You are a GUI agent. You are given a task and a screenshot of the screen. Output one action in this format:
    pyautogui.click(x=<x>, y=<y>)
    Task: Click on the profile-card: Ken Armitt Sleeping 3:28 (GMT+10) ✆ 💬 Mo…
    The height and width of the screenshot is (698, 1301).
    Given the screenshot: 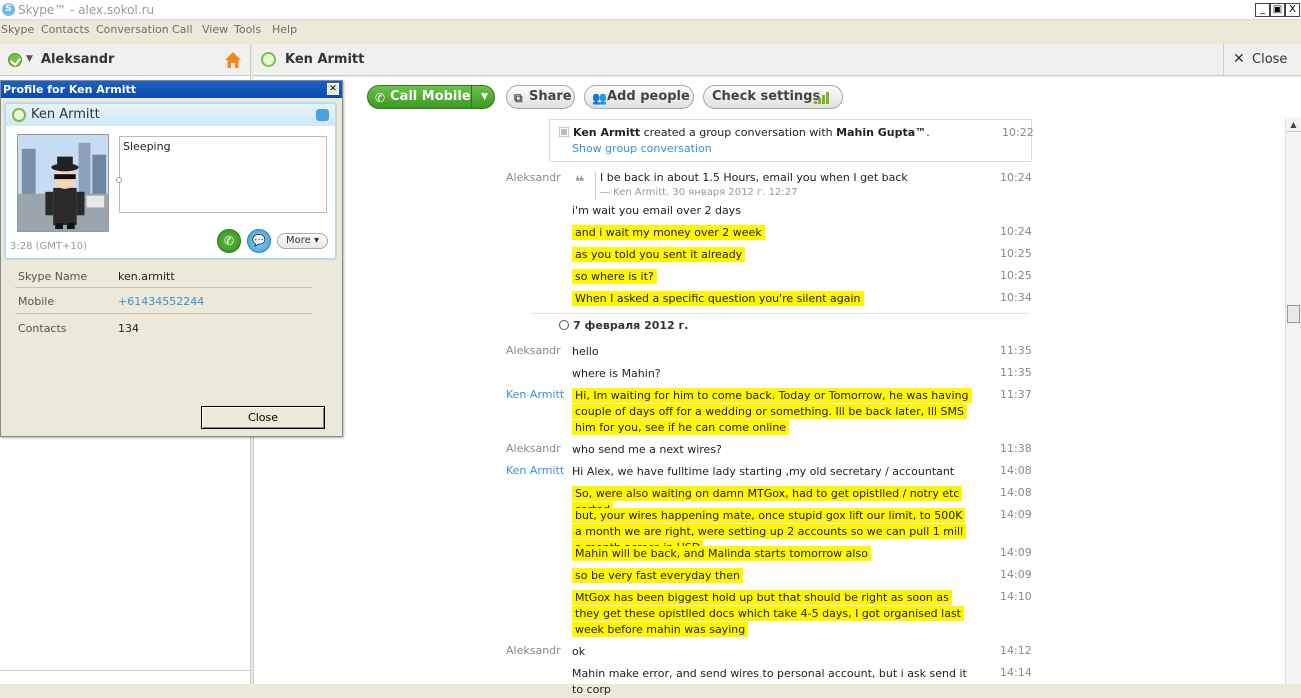 What is the action you would take?
    pyautogui.click(x=170, y=181)
    